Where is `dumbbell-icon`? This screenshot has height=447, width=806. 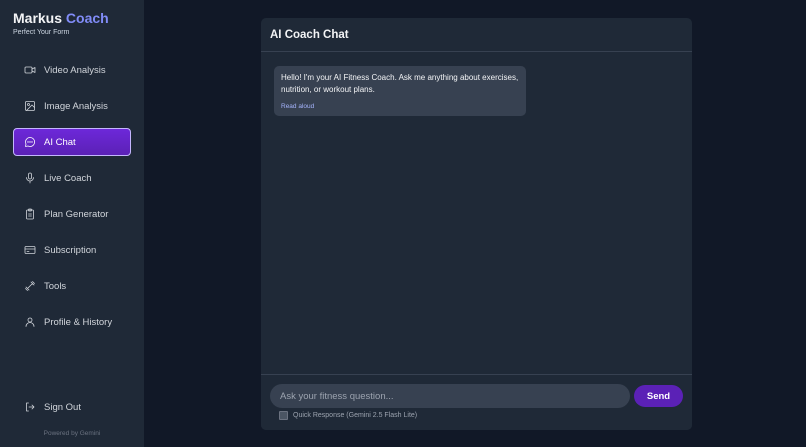 dumbbell-icon is located at coordinates (29, 286).